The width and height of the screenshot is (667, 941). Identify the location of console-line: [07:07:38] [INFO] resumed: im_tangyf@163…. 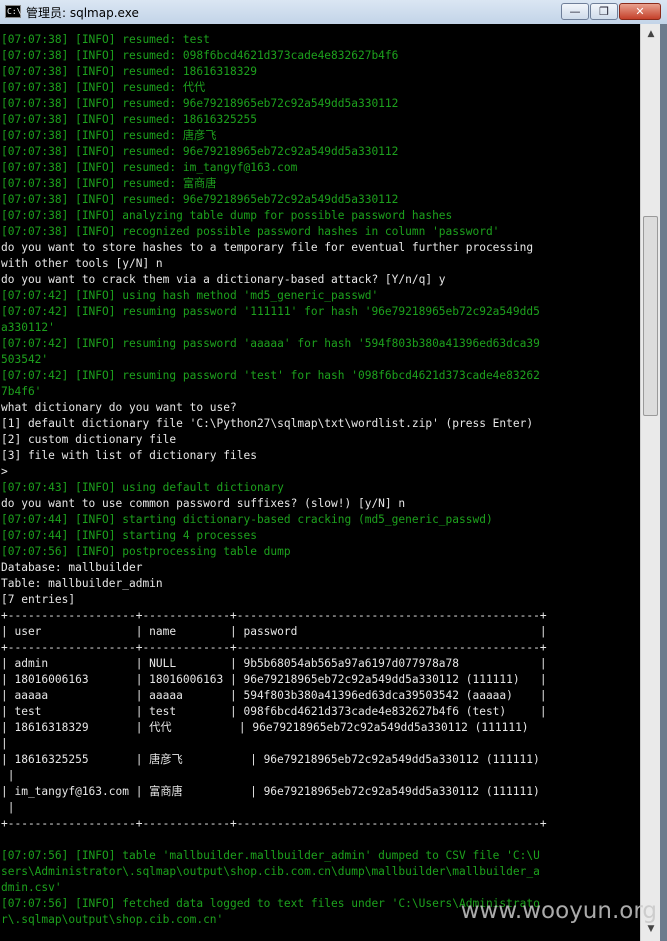
(149, 167).